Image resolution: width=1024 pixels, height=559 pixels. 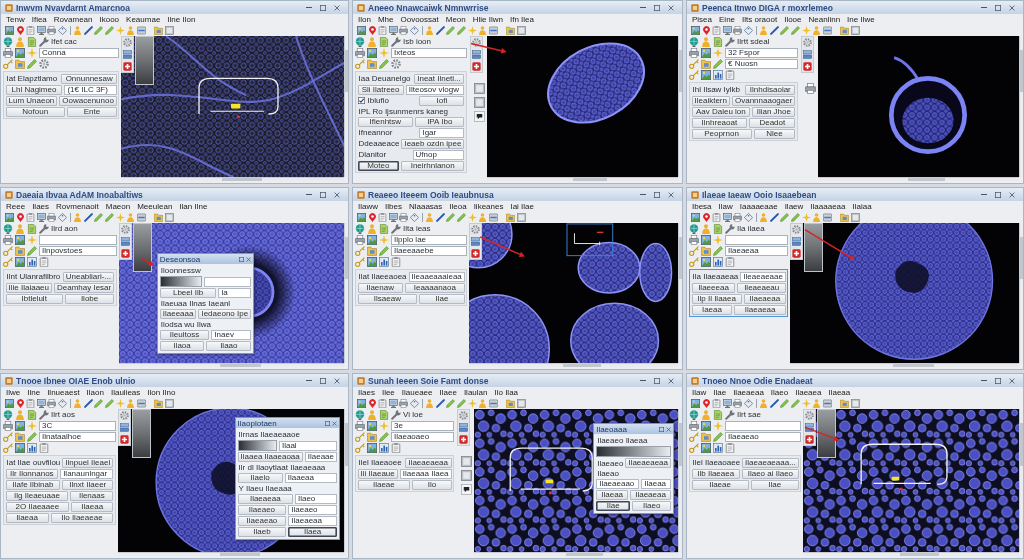 What do you see at coordinates (479, 116) in the screenshot?
I see `comment-icon` at bounding box center [479, 116].